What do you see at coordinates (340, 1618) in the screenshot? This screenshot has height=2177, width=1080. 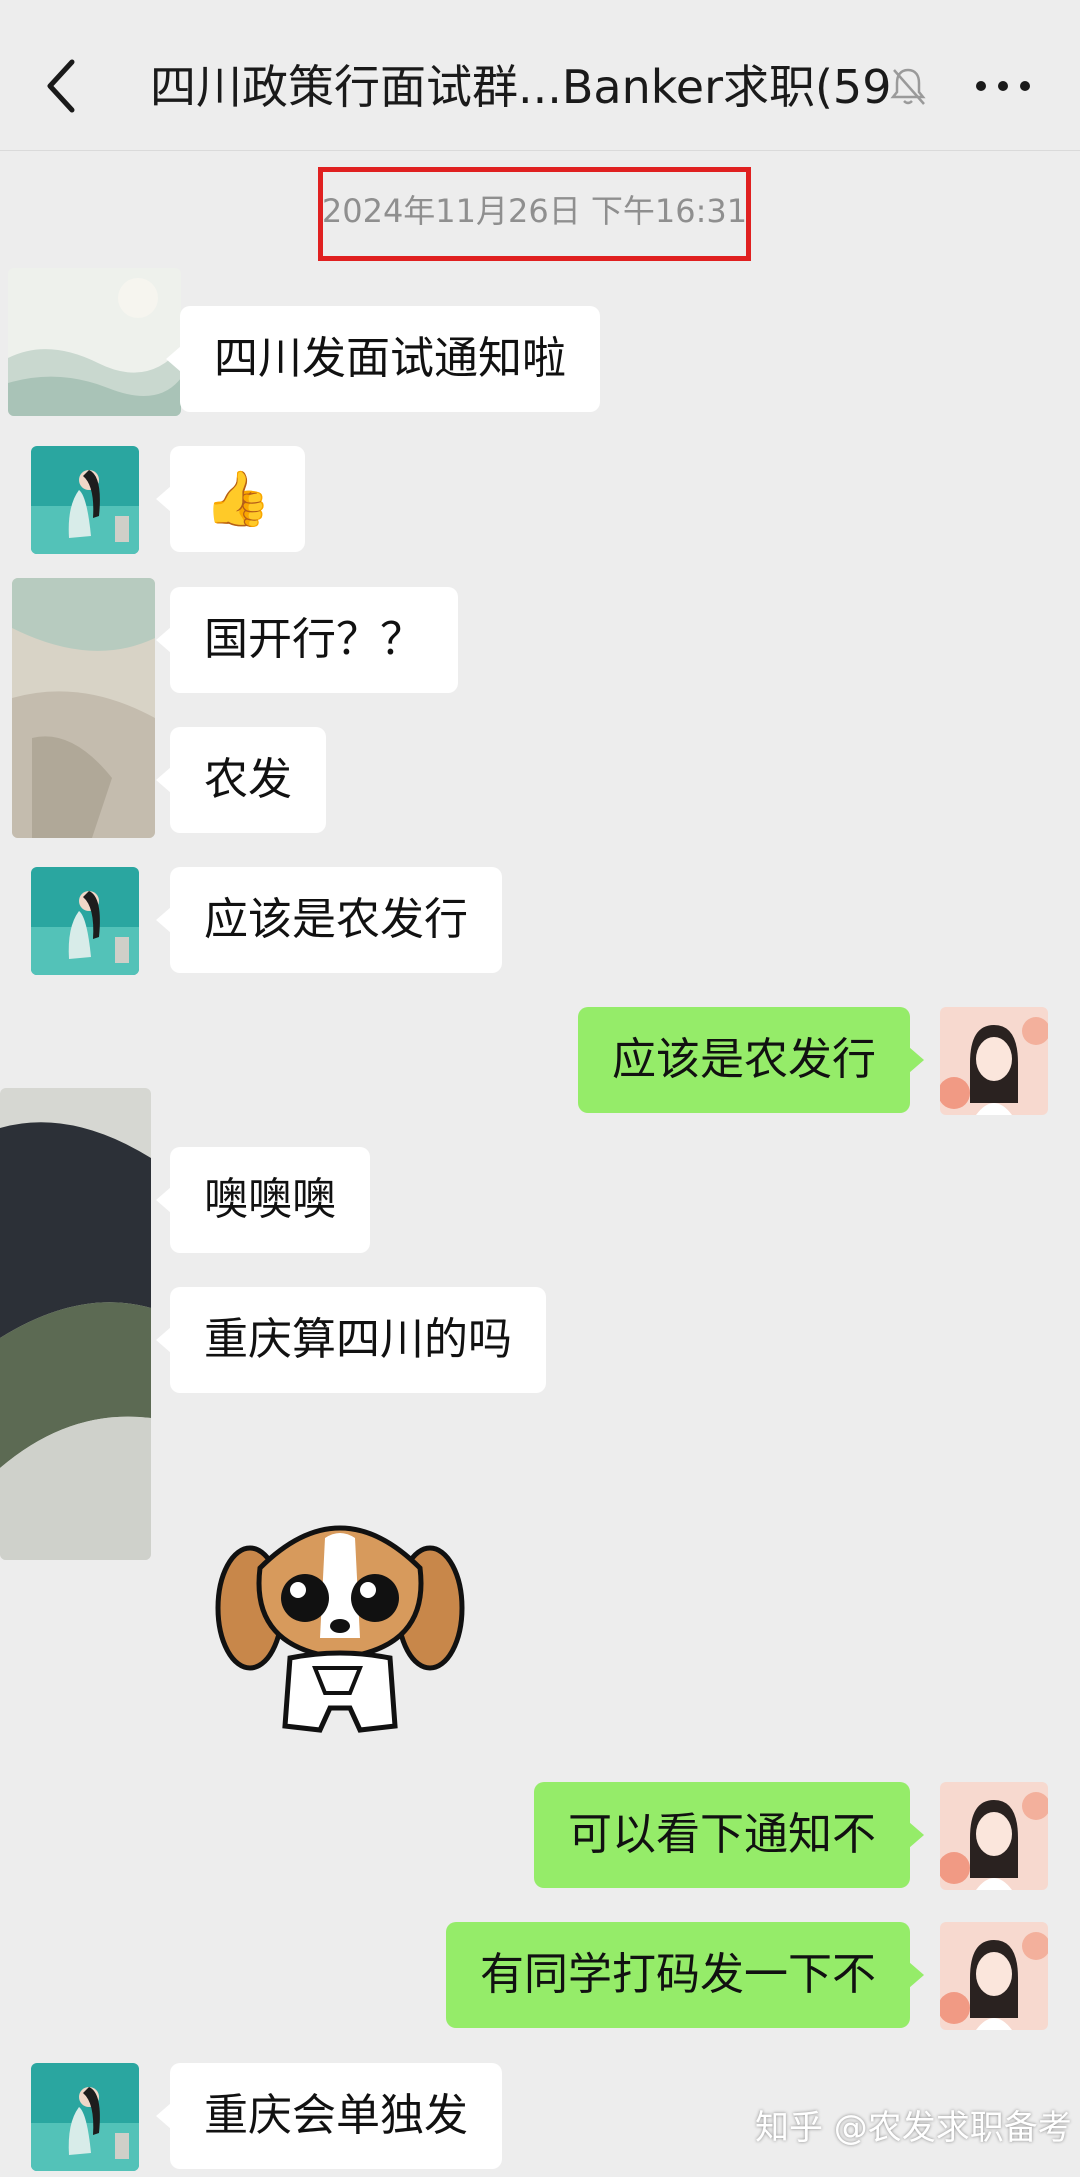 I see `puppy-sticker` at bounding box center [340, 1618].